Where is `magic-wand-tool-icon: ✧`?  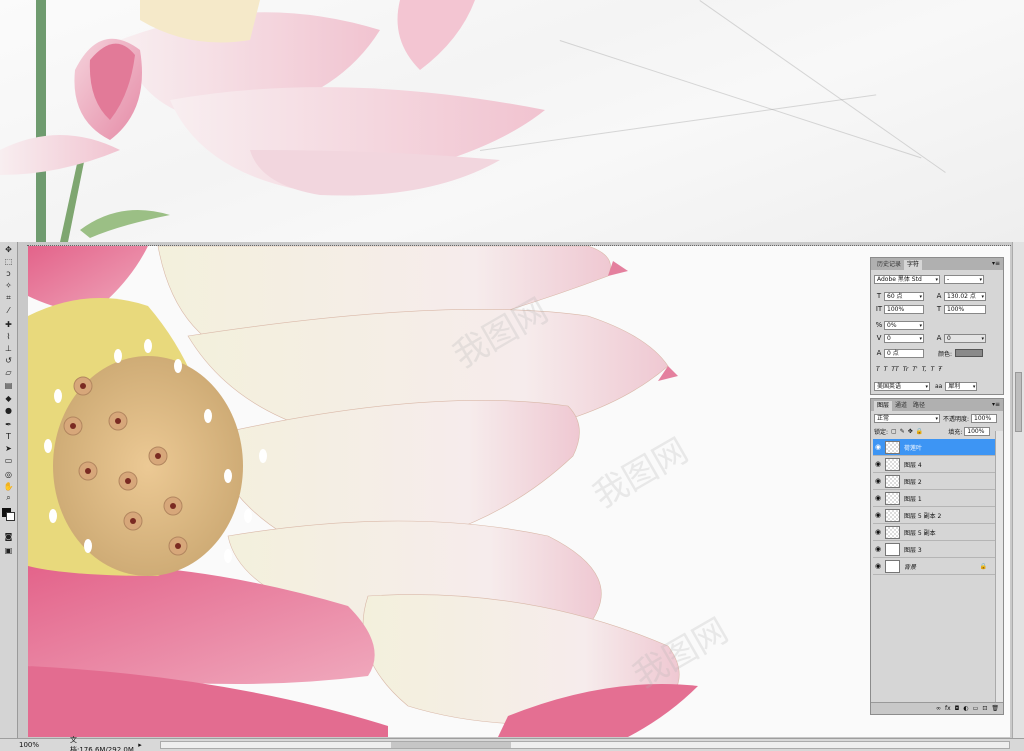 magic-wand-tool-icon: ✧ is located at coordinates (8, 285).